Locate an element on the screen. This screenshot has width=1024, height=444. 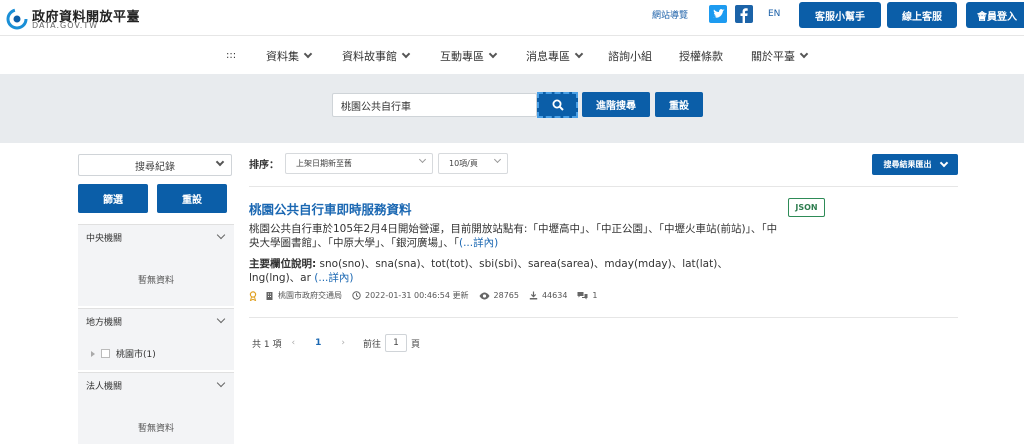
help-assistant-button: 客服小幫手 is located at coordinates (840, 15).